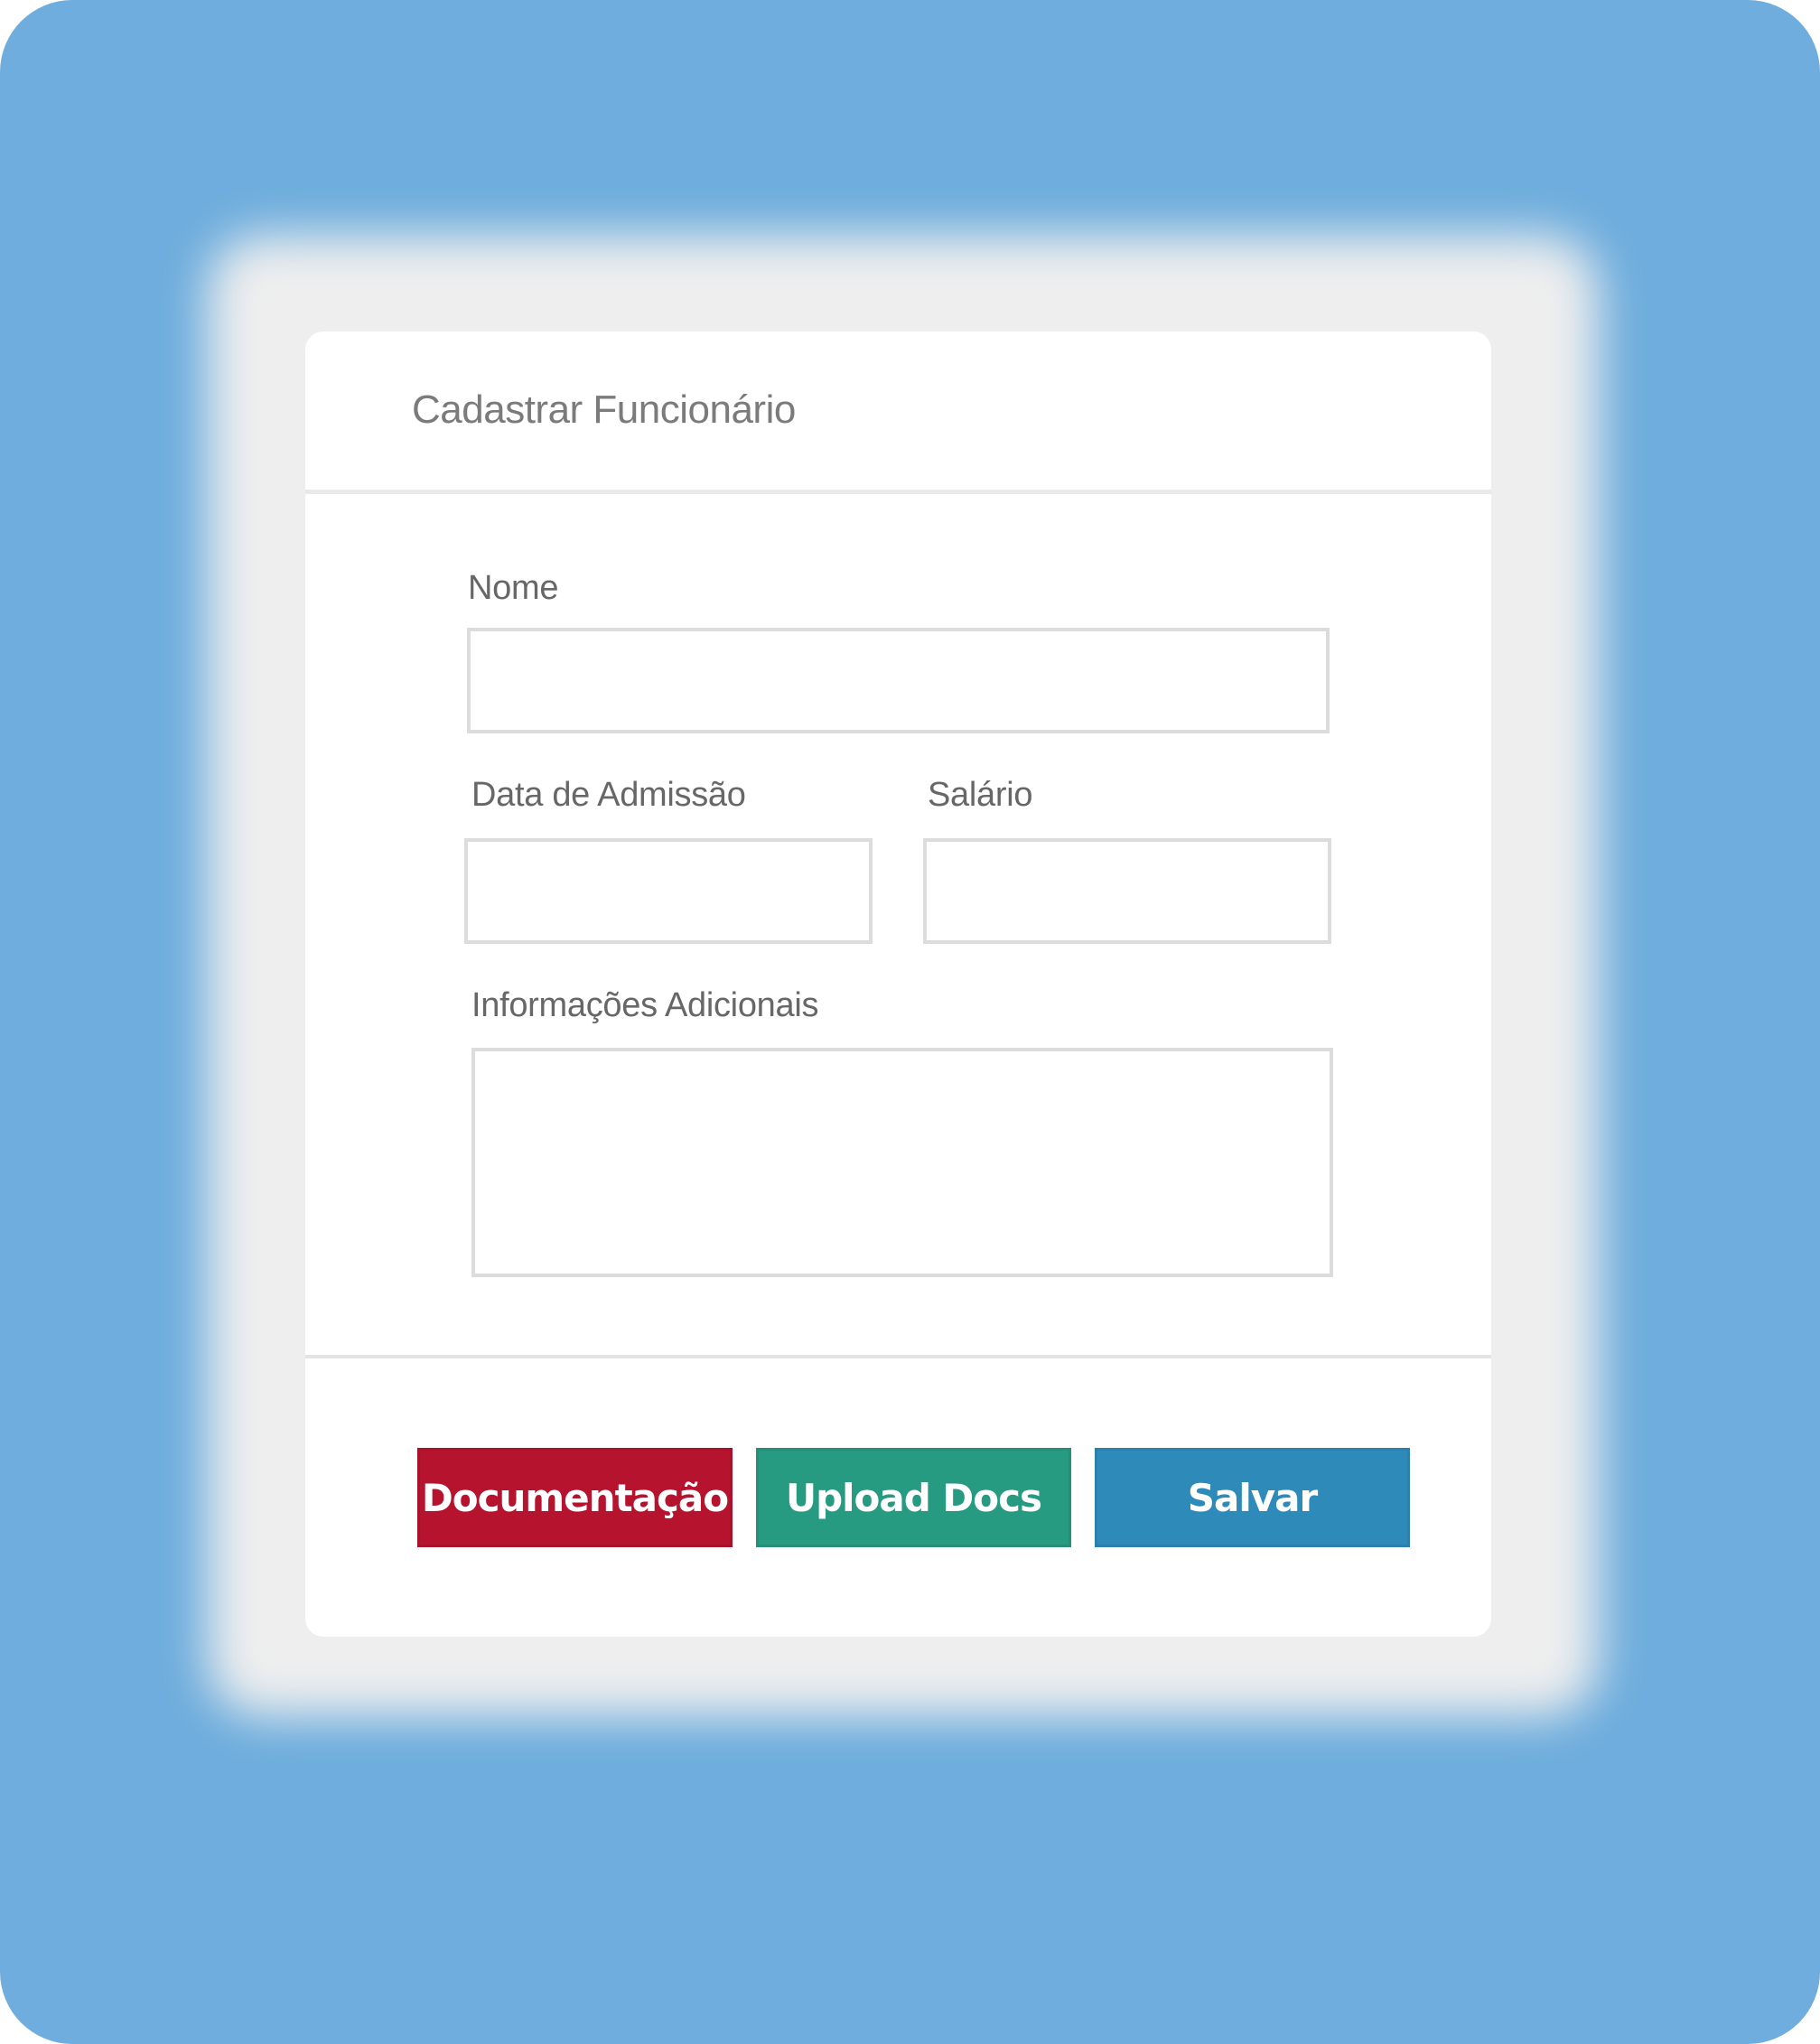 The image size is (1820, 2044). What do you see at coordinates (1127, 891) in the screenshot?
I see `salario-input` at bounding box center [1127, 891].